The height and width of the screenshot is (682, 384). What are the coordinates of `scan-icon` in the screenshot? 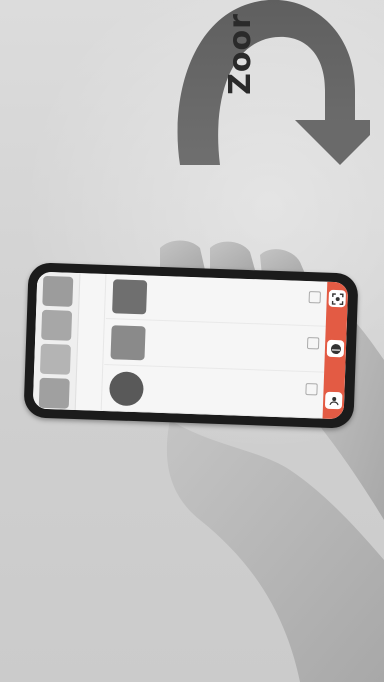 It's located at (337, 298).